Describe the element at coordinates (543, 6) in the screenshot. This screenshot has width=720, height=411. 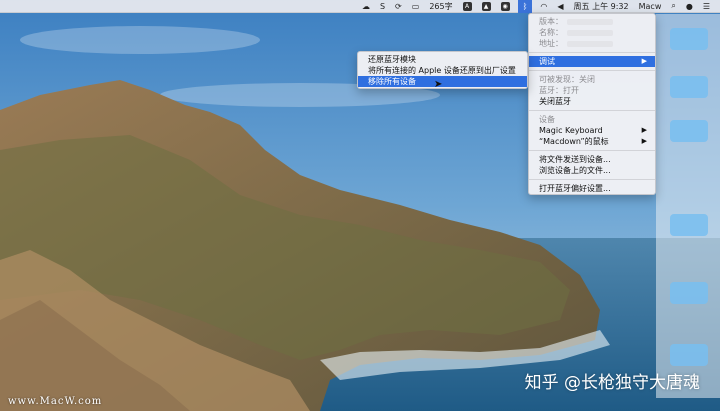
I see `wifi-icon: ◠` at that location.